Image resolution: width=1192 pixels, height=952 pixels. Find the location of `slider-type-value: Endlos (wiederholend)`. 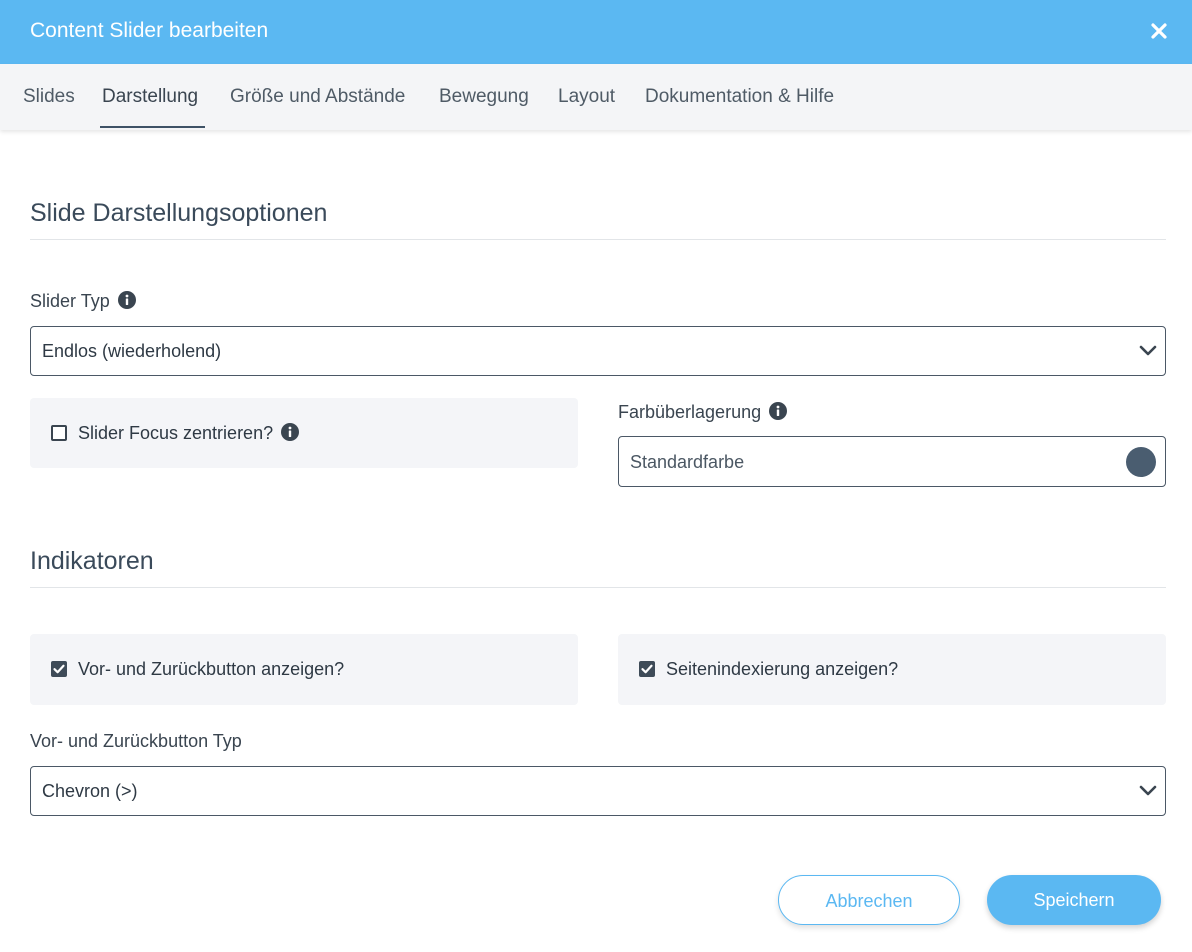

slider-type-value: Endlos (wiederholend) is located at coordinates (132, 351).